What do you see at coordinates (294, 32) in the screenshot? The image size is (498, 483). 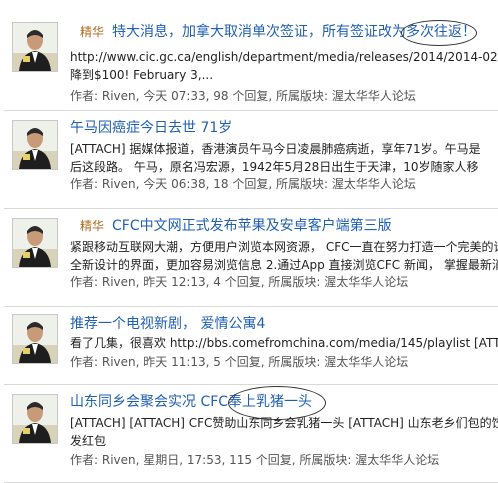 I see `thread-title-link: 特大消息，加拿大取消单次签证，所有签证改为多次往返！` at bounding box center [294, 32].